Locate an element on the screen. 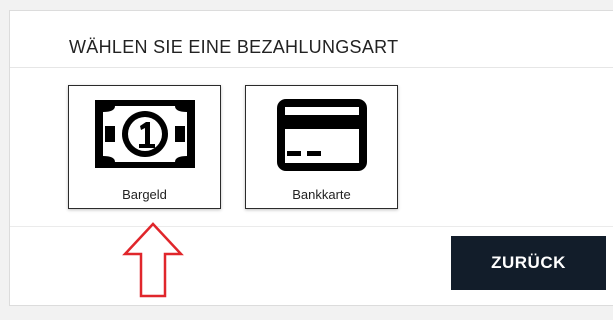 This screenshot has width=613, height=320. payment-option-label: Bankkarte is located at coordinates (321, 194).